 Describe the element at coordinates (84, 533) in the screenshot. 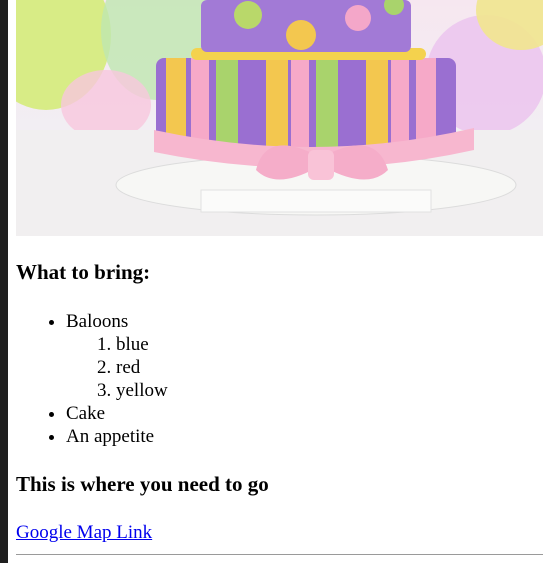

I see `google-map-link: Google Map Link` at that location.